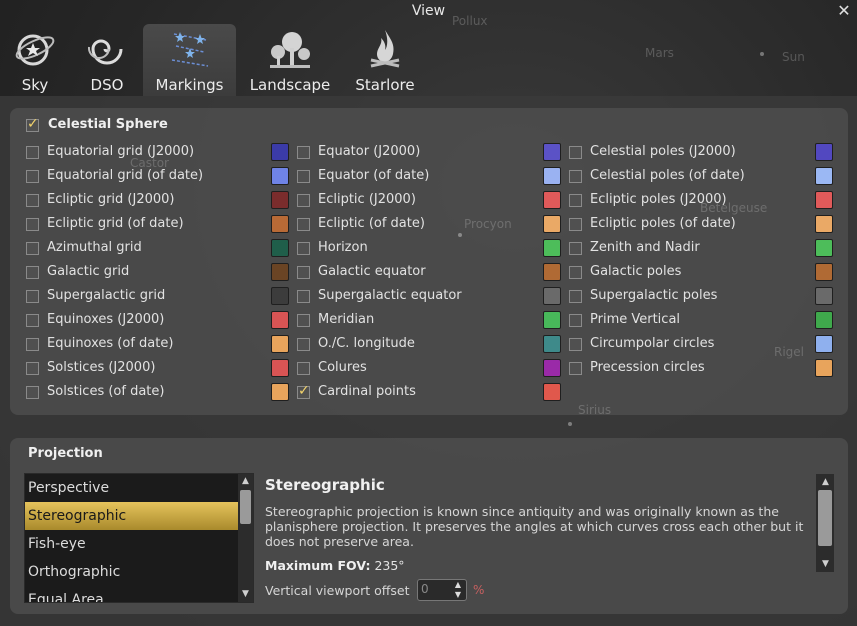 This screenshot has width=857, height=626. Describe the element at coordinates (32, 296) in the screenshot. I see `supergalactic-grid-checkbox` at that location.